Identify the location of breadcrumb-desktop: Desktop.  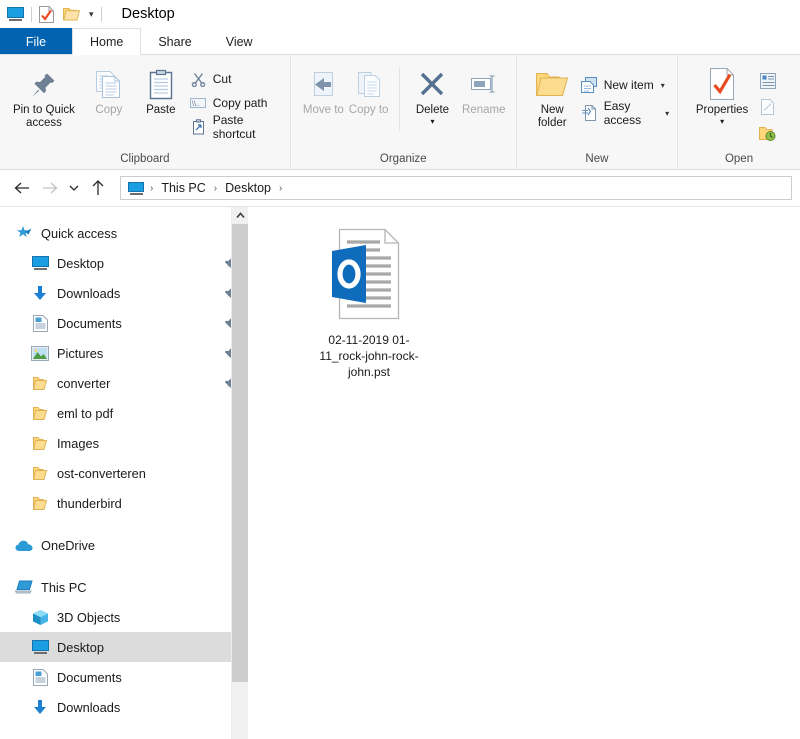
(248, 188).